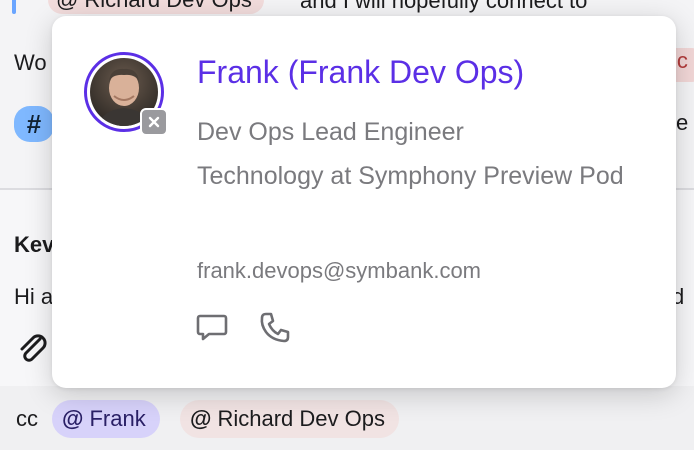  I want to click on mention-label: Frank, so click(117, 418).